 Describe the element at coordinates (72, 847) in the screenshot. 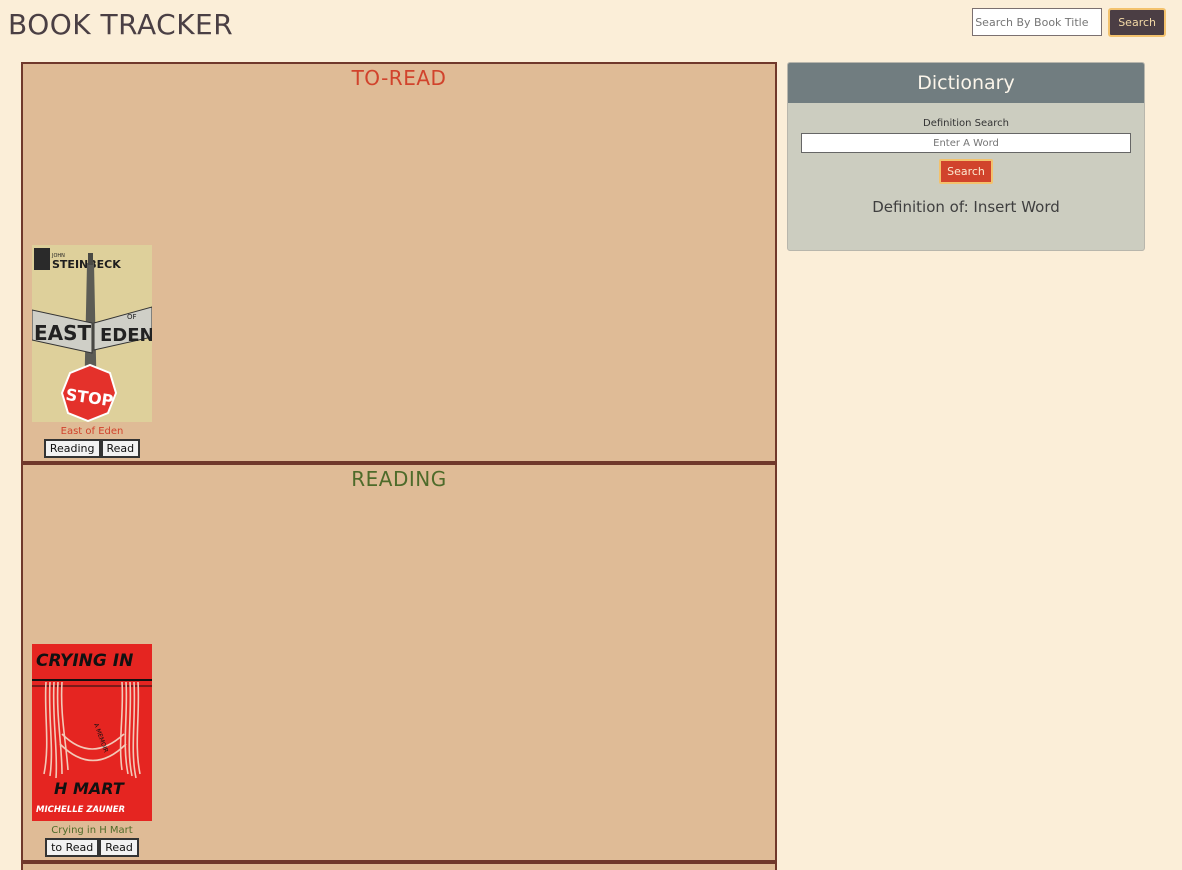

I see `move-to-to-read-button: to Read` at that location.